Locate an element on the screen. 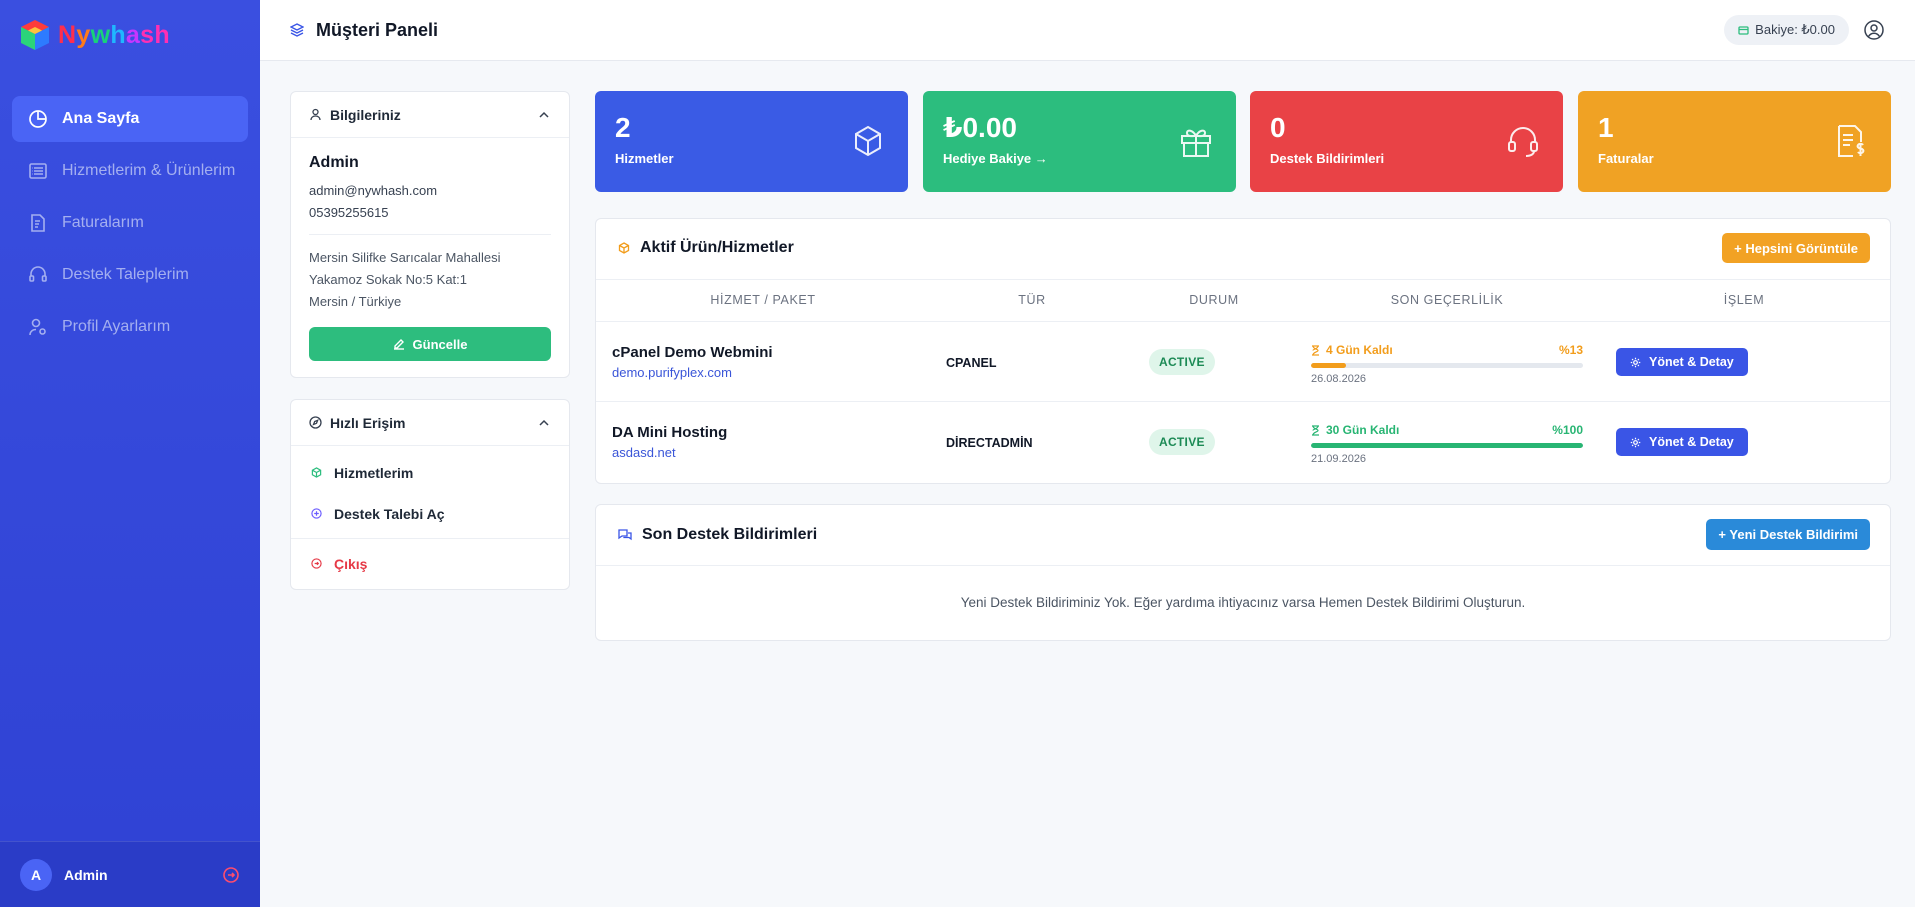 The image size is (1915, 907). update-button: Güncelle is located at coordinates (430, 344).